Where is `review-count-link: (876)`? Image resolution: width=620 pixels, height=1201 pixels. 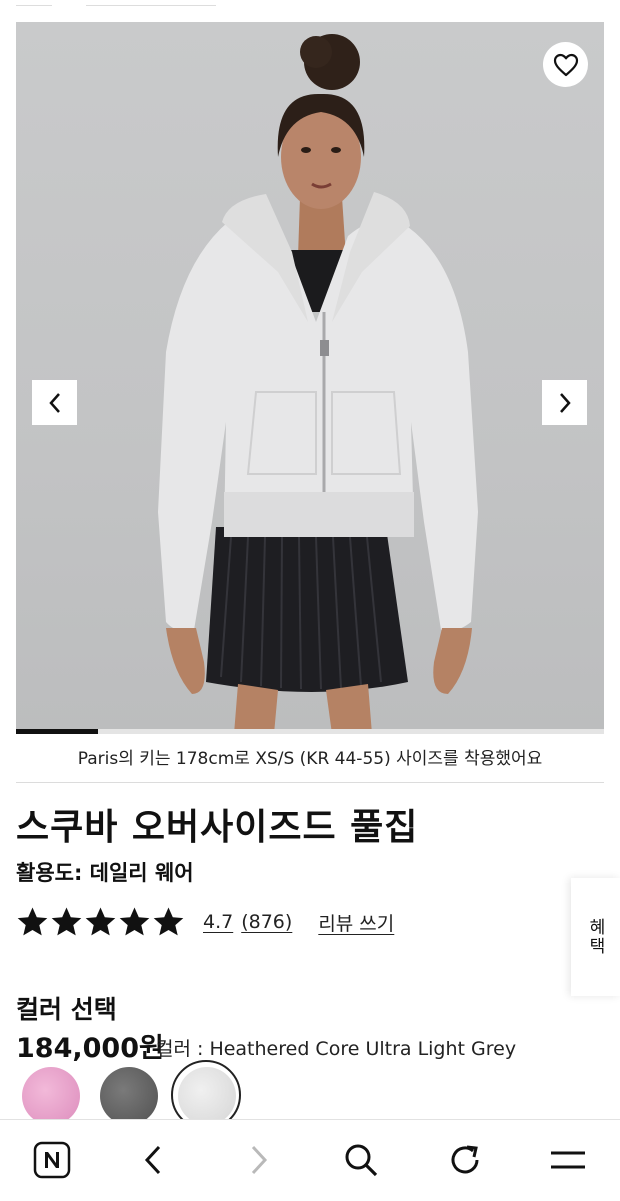 review-count-link: (876) is located at coordinates (266, 922).